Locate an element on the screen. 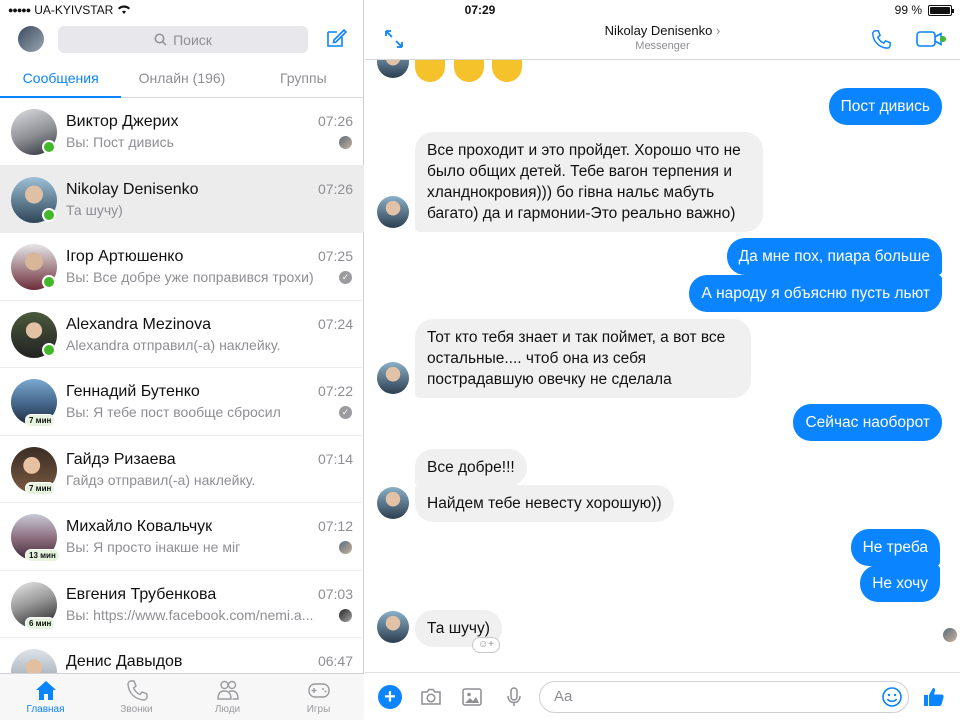 Image resolution: width=960 pixels, height=720 pixels. thumbs-up-icon is located at coordinates (934, 697).